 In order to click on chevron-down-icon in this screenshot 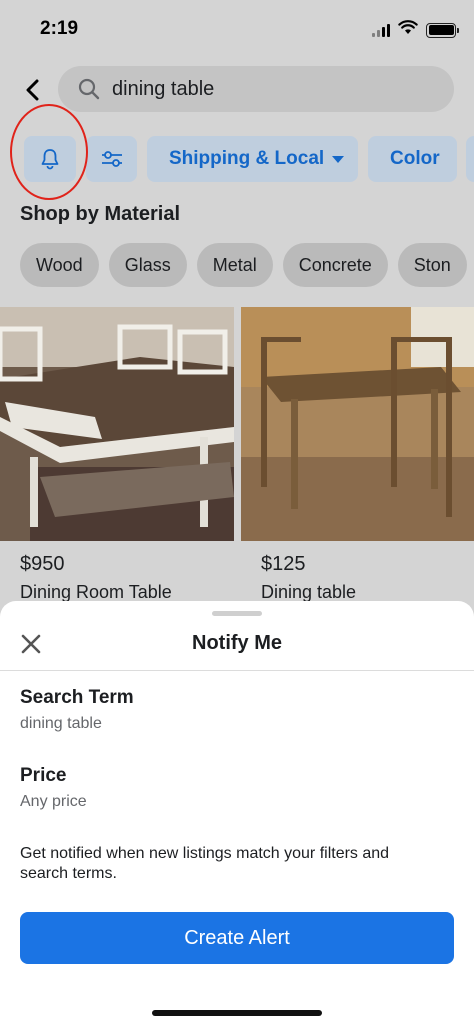, I will do `click(338, 159)`.